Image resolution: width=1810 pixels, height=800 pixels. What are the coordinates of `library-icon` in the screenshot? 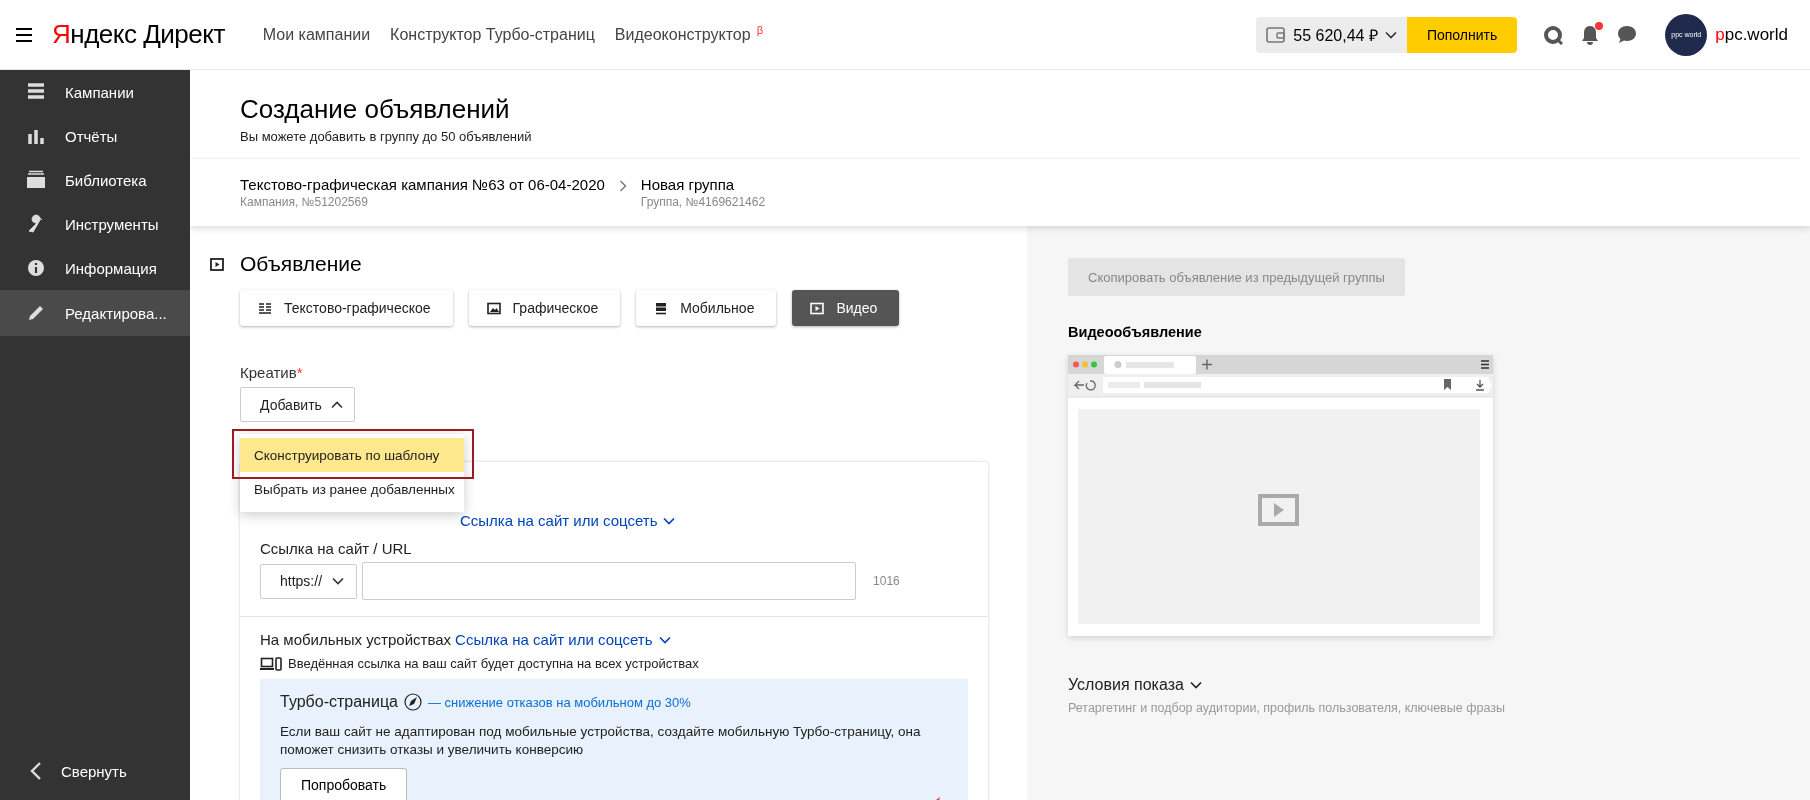 It's located at (36, 180).